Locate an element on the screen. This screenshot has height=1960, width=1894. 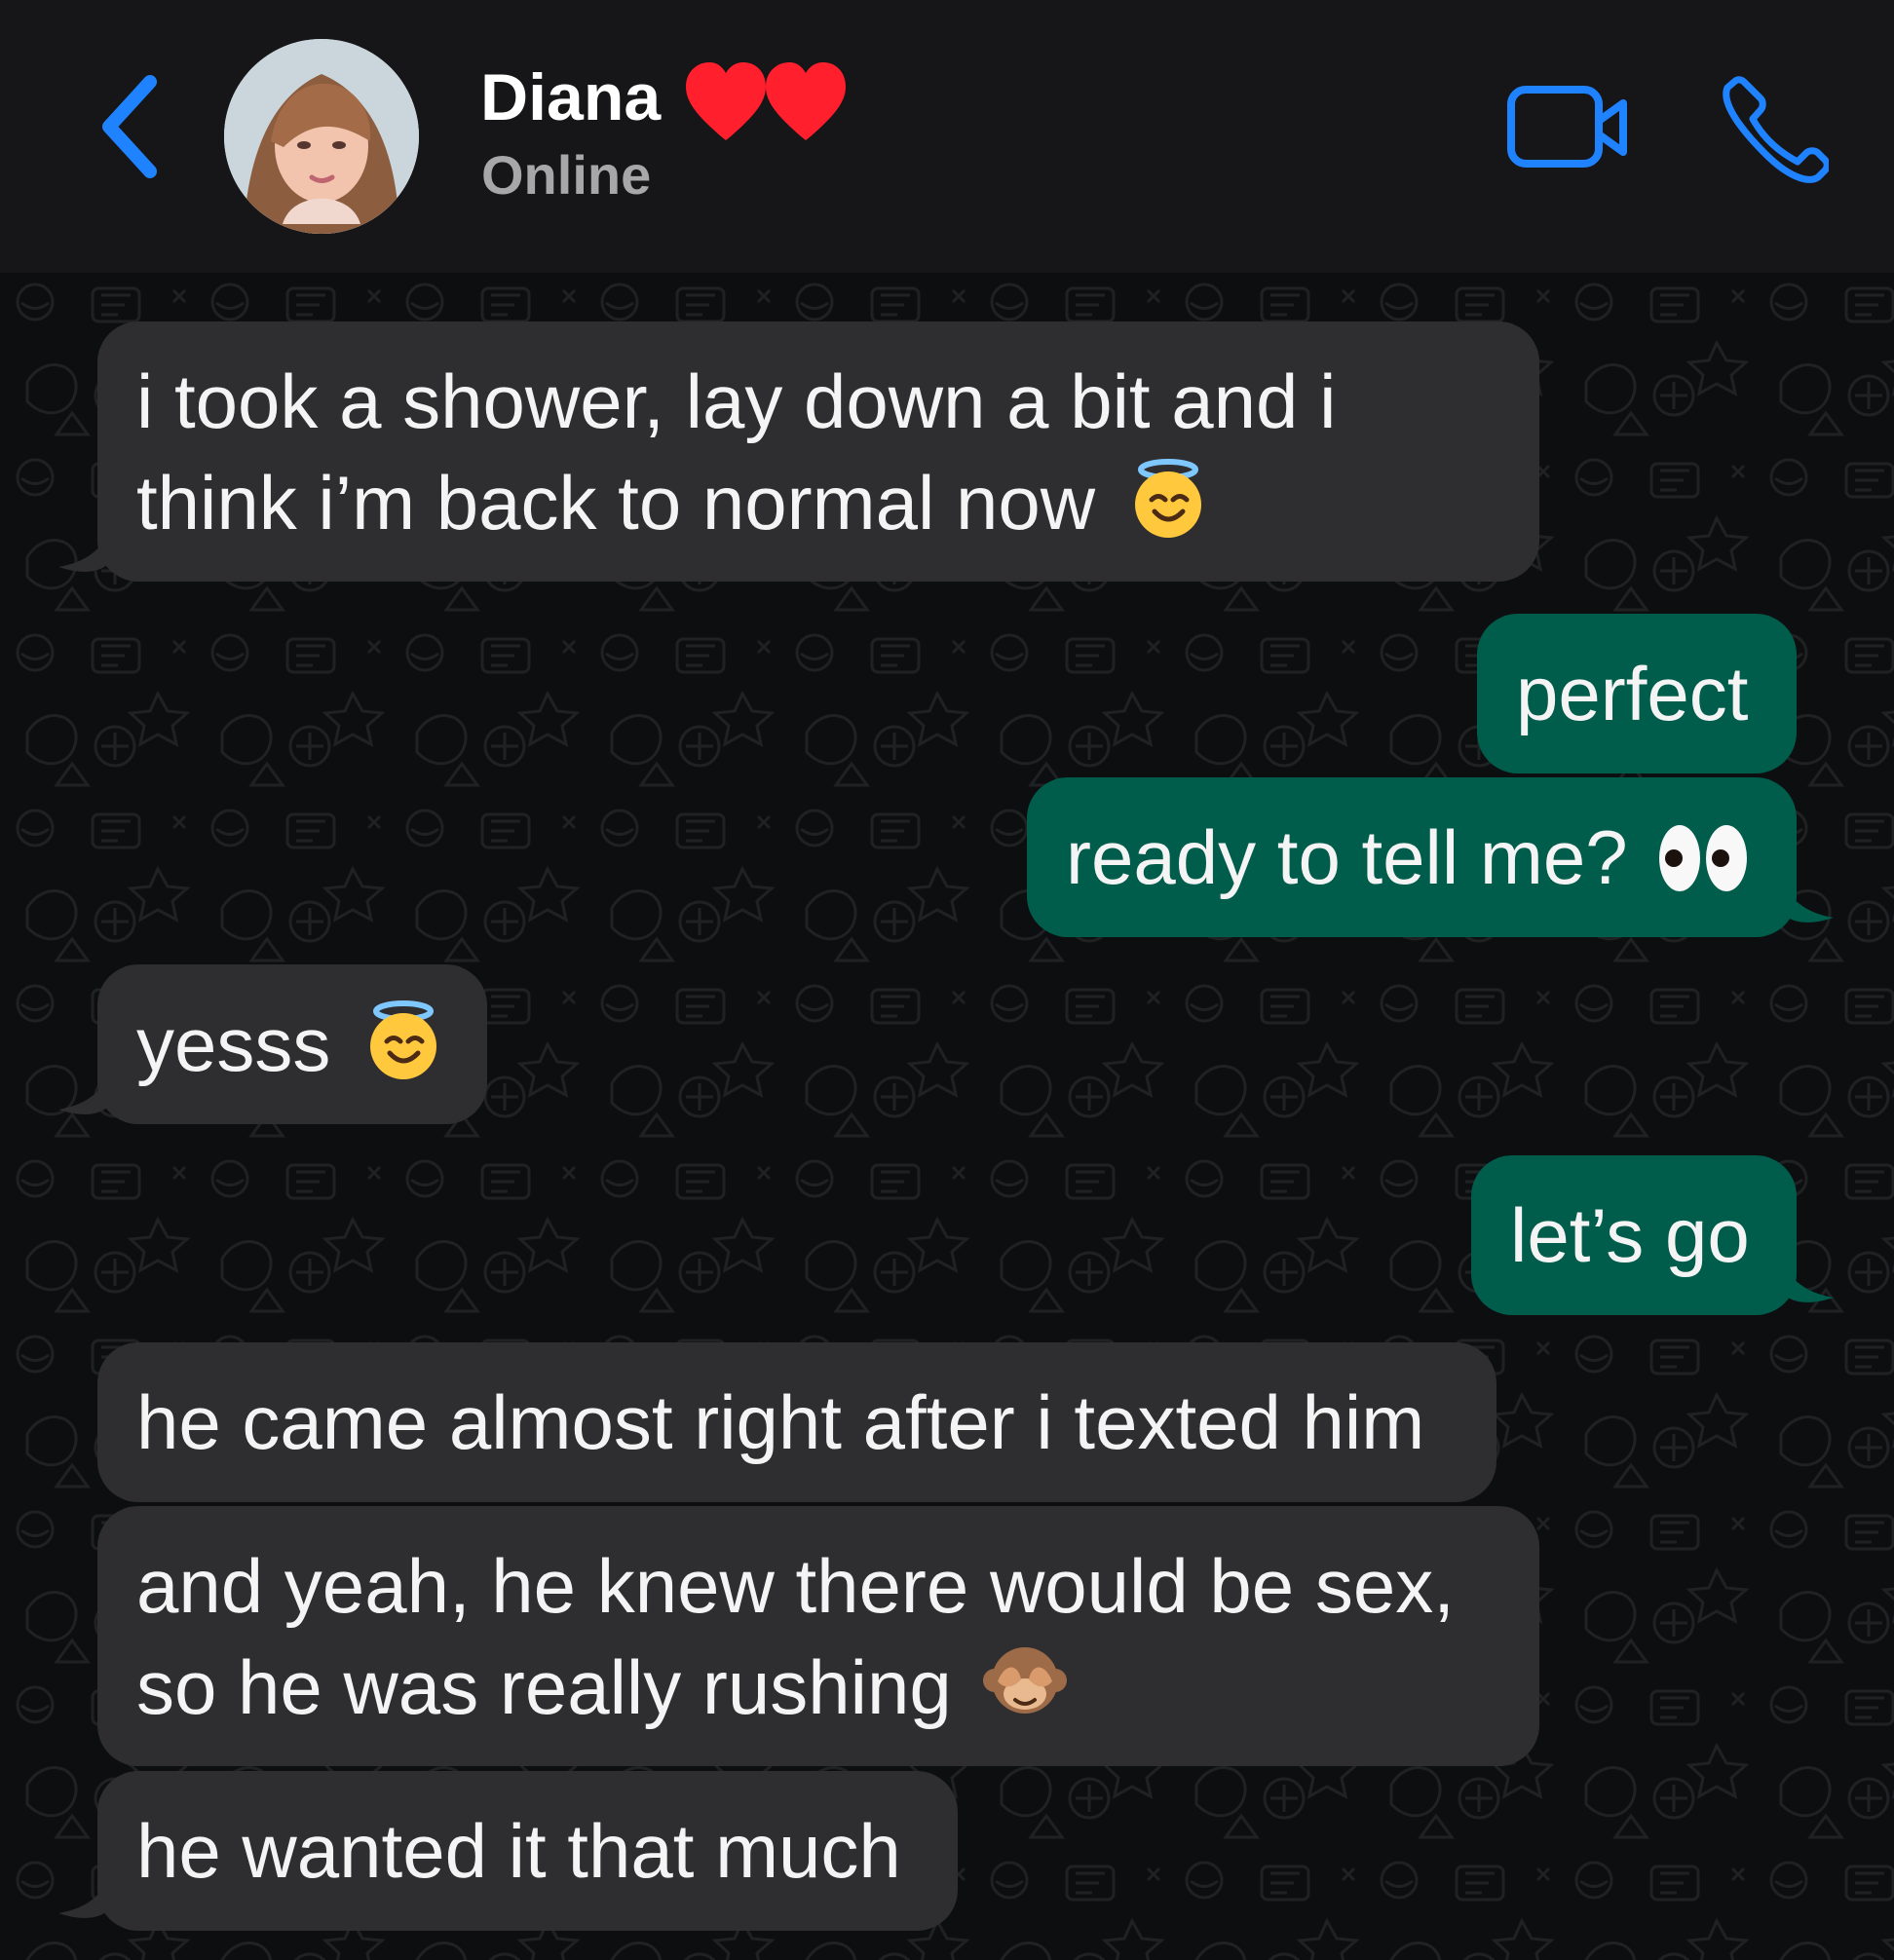
message-line: i took a shower, lay down a bit and i is located at coordinates (737, 401).